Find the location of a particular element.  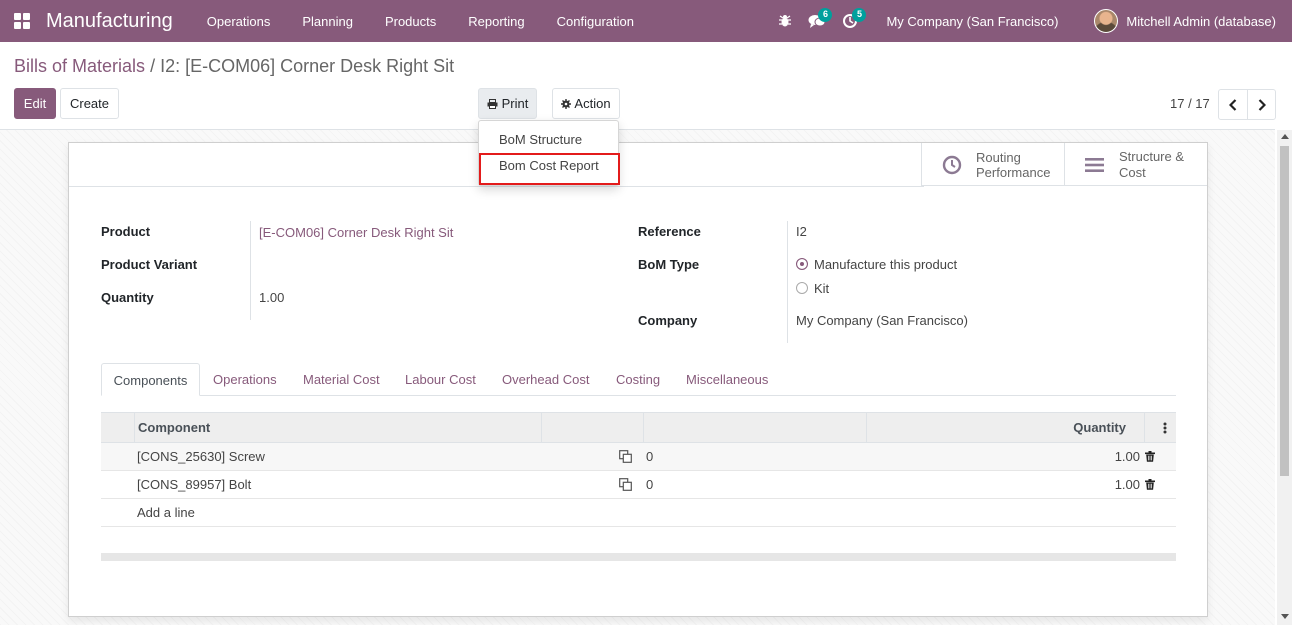

product-field: [E-COM06] Corner Desk Right Sit is located at coordinates (356, 232).